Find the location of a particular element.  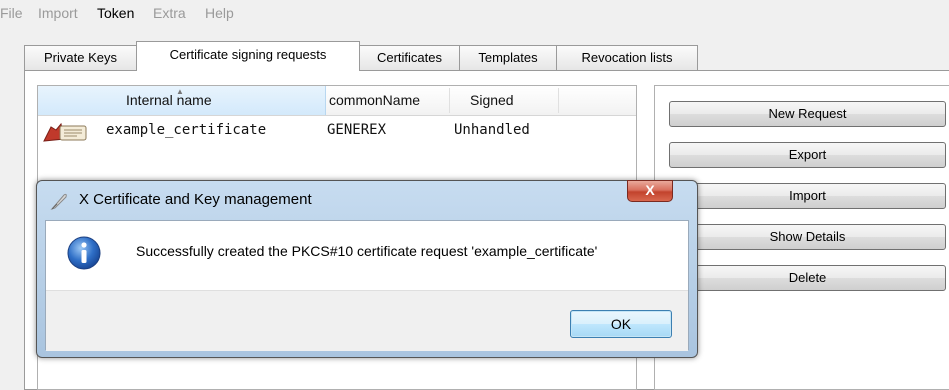

tab-templates: Templates is located at coordinates (508, 57).